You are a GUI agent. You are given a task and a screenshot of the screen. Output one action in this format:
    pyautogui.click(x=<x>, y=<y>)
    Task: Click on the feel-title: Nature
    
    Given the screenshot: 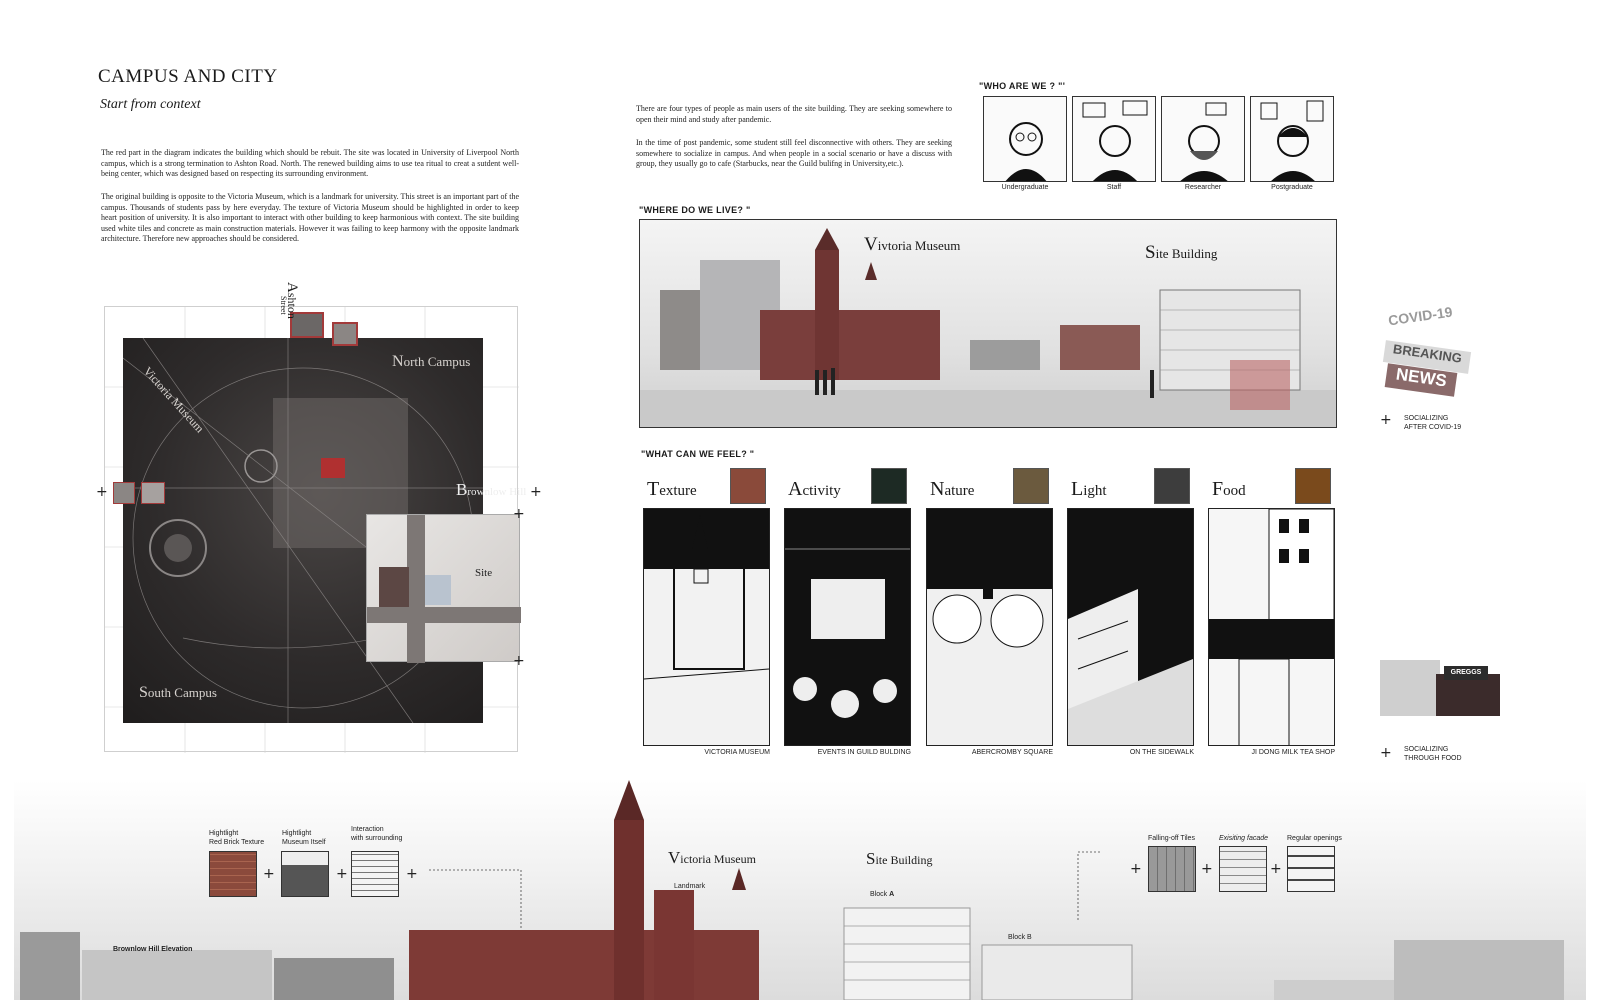 What is the action you would take?
    pyautogui.click(x=952, y=489)
    